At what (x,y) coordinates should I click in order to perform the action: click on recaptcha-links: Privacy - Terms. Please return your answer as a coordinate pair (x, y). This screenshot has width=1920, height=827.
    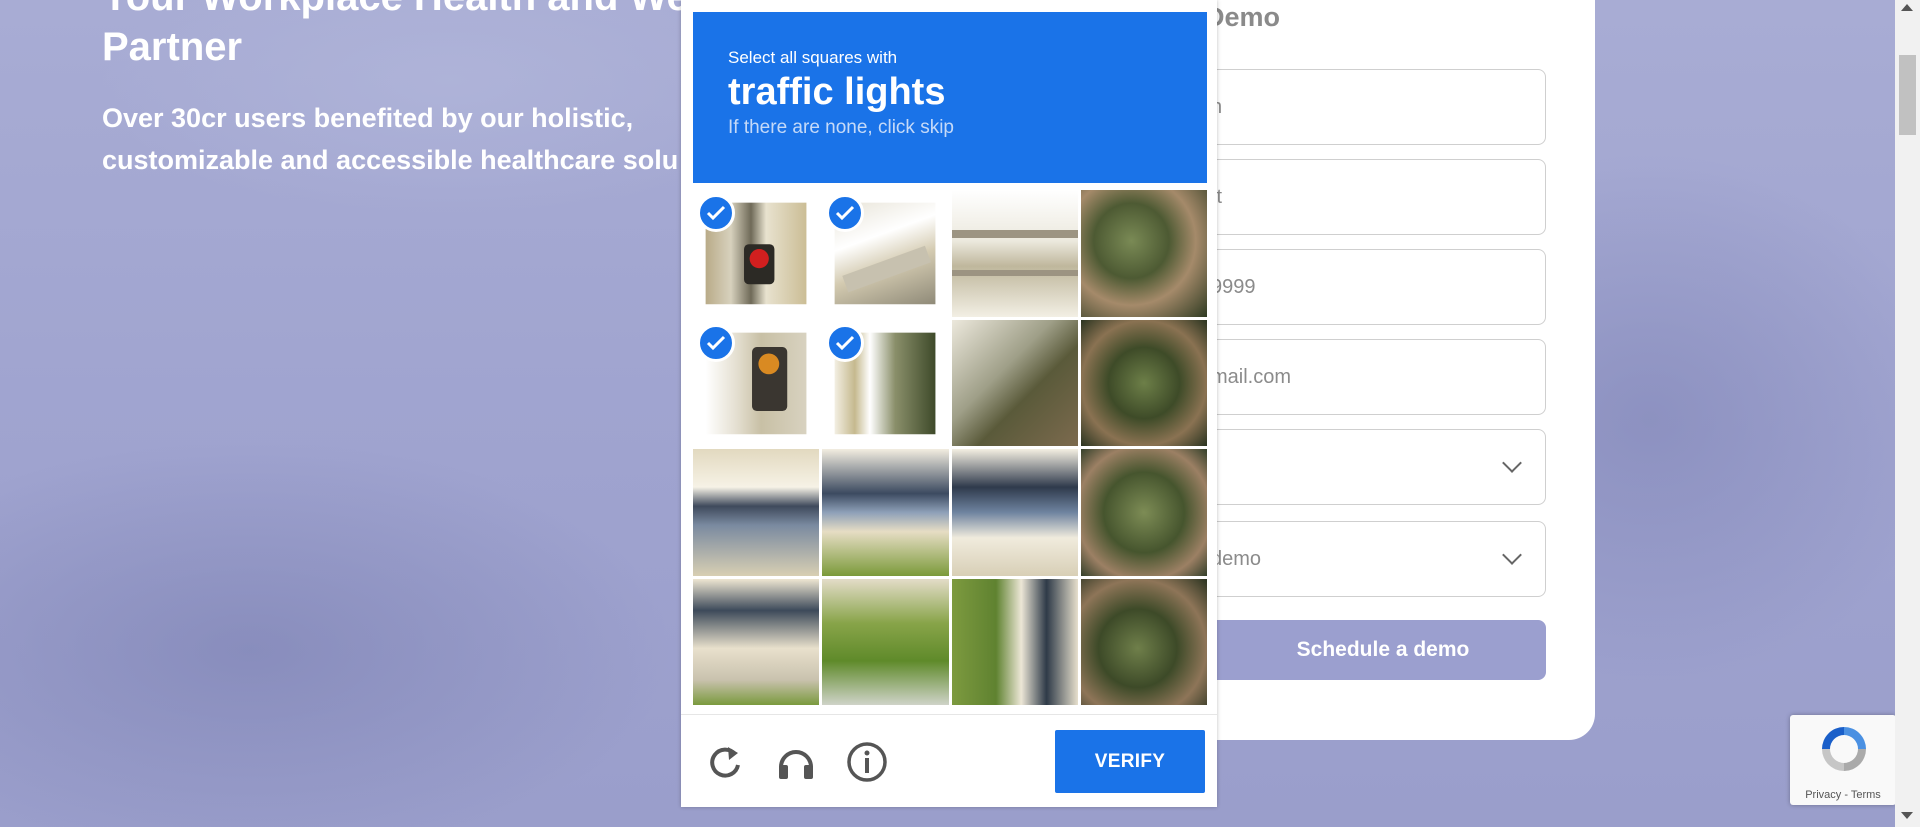
    Looking at the image, I should click on (1843, 795).